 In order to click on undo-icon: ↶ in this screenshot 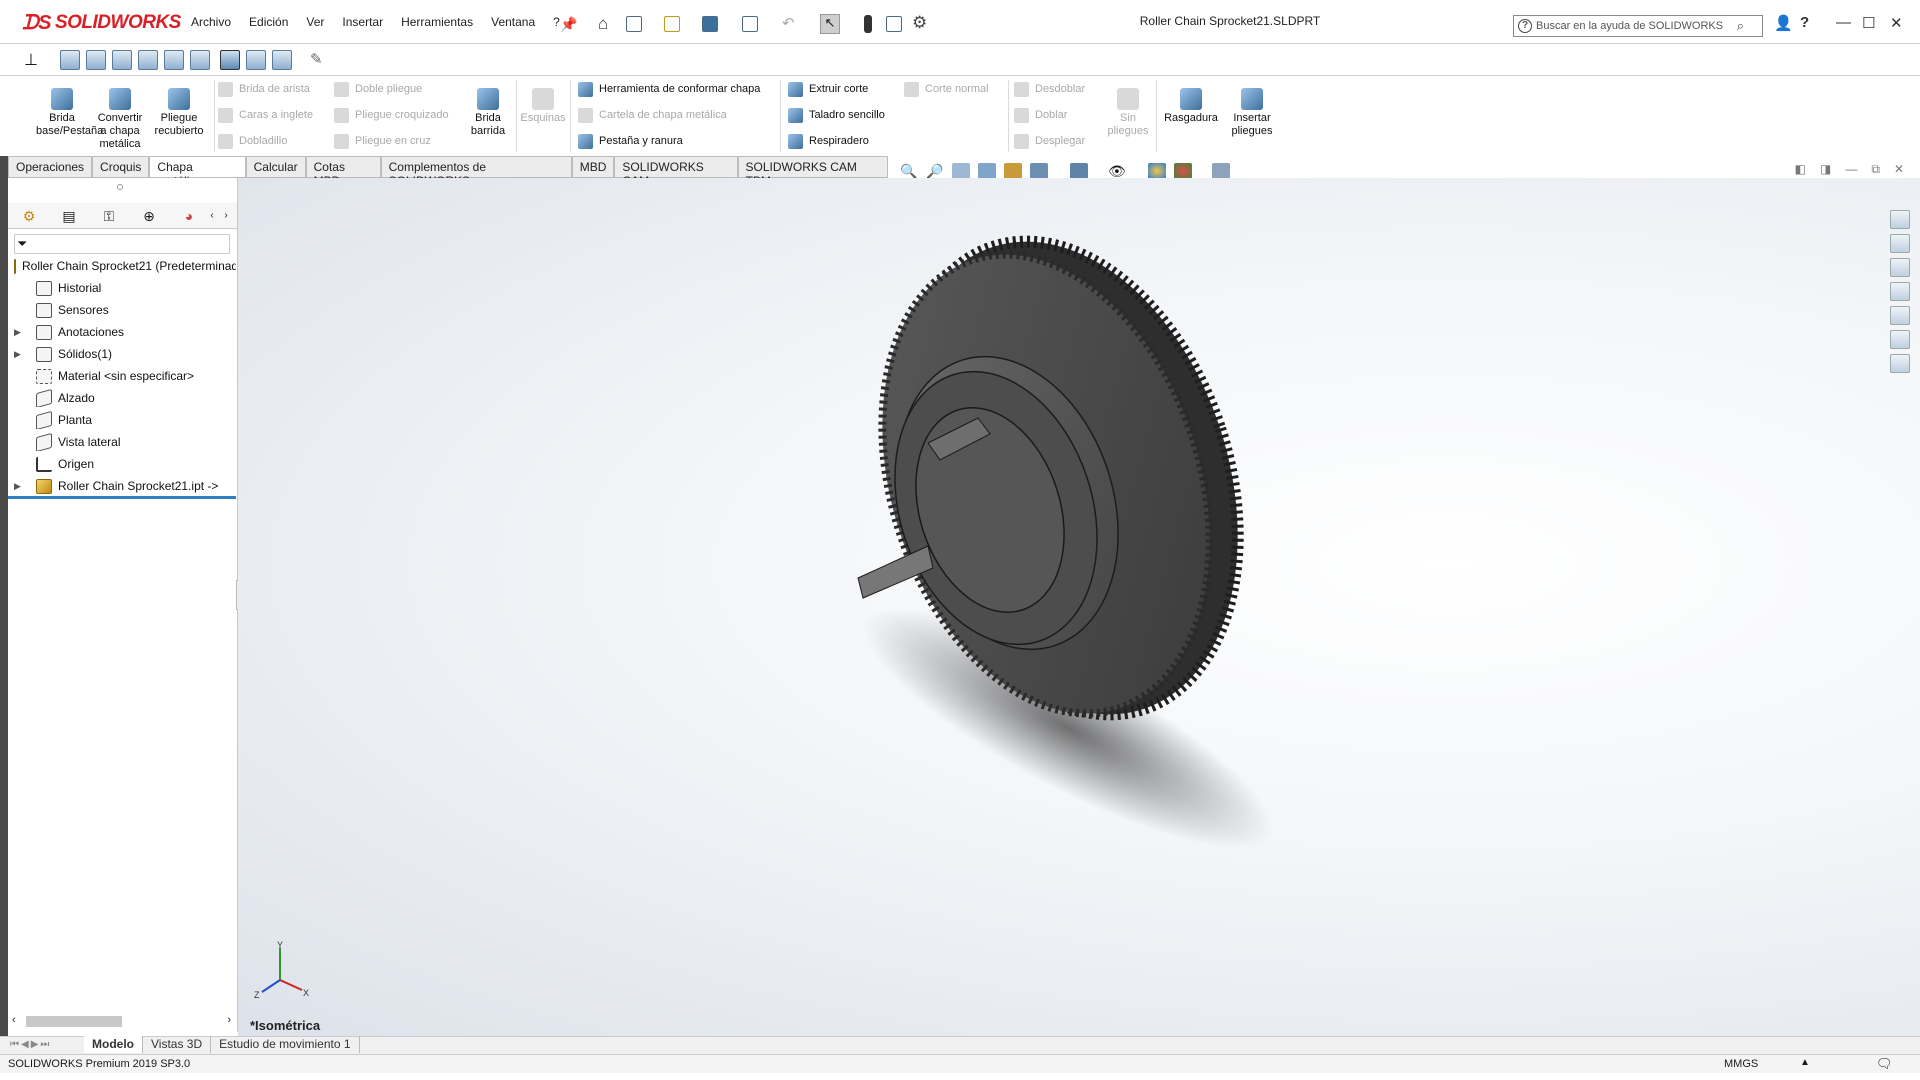, I will do `click(788, 23)`.